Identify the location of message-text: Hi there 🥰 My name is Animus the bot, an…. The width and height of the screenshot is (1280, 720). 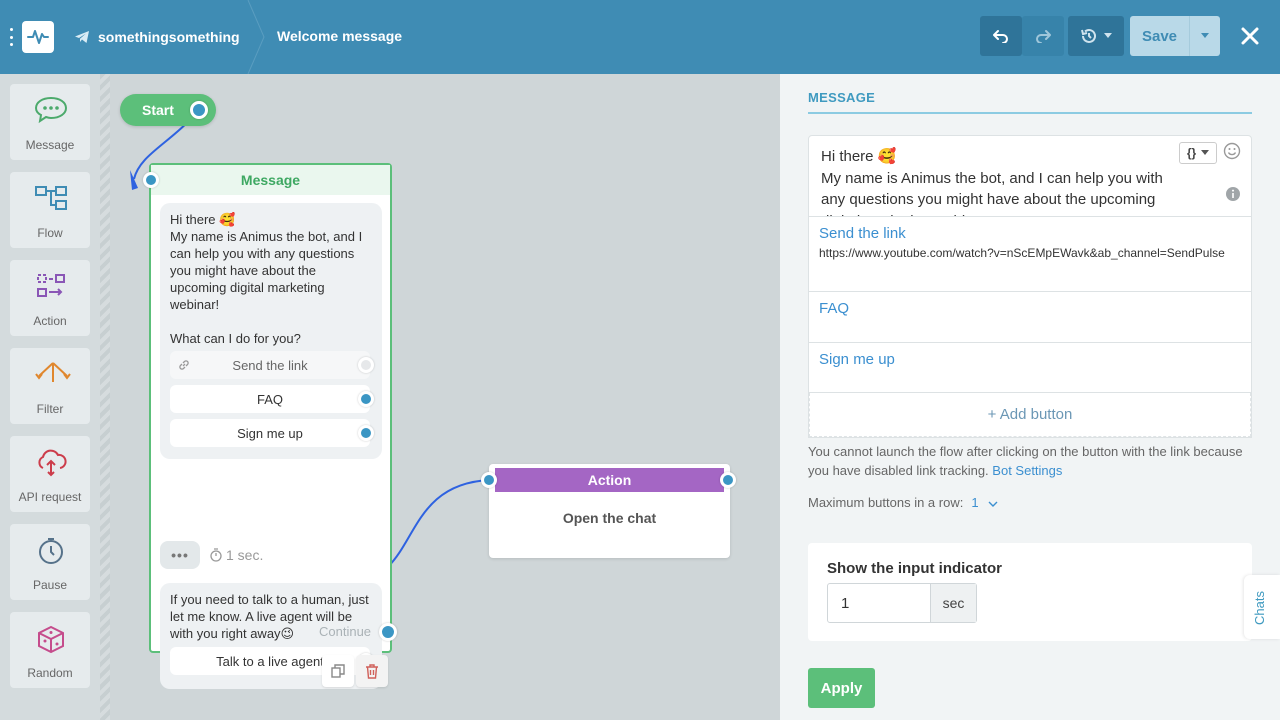
(266, 279).